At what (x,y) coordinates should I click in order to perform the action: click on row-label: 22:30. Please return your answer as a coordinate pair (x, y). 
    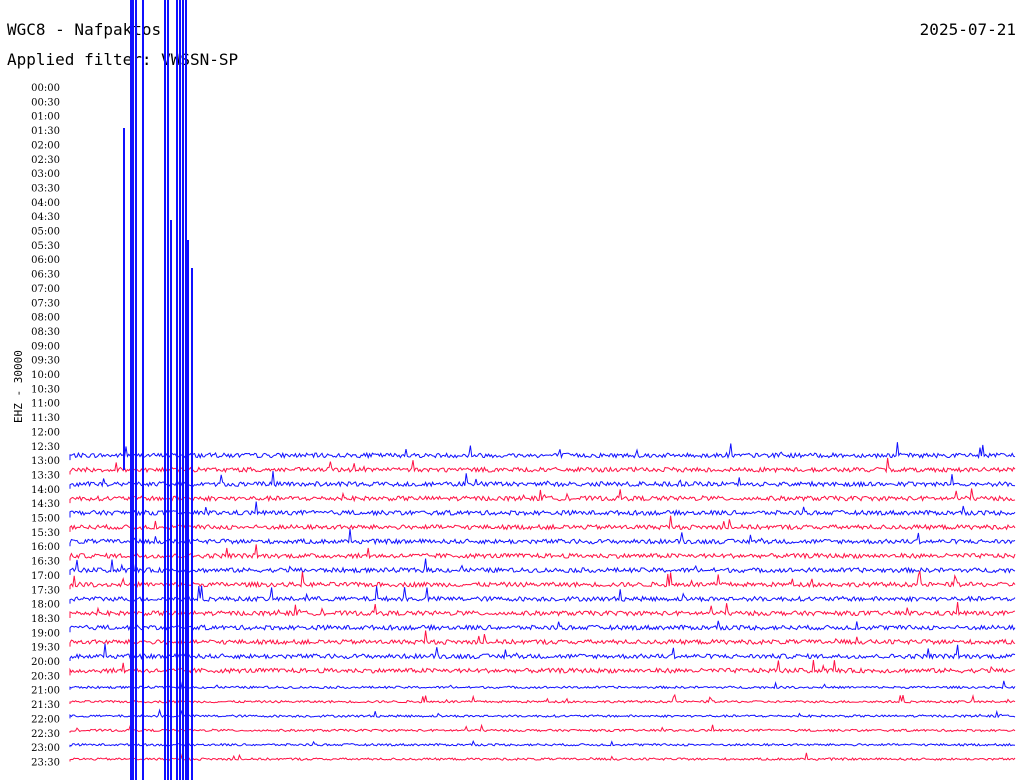
    Looking at the image, I should click on (45, 734).